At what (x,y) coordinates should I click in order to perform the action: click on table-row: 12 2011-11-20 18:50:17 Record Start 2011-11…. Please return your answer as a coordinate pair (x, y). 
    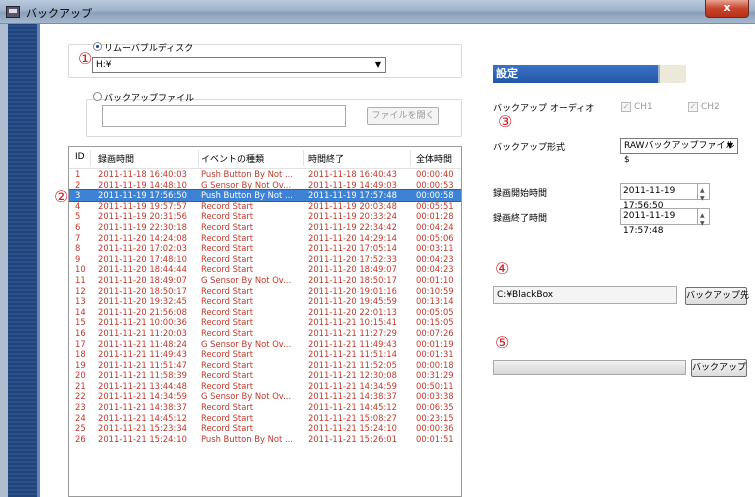
    Looking at the image, I should click on (265, 291).